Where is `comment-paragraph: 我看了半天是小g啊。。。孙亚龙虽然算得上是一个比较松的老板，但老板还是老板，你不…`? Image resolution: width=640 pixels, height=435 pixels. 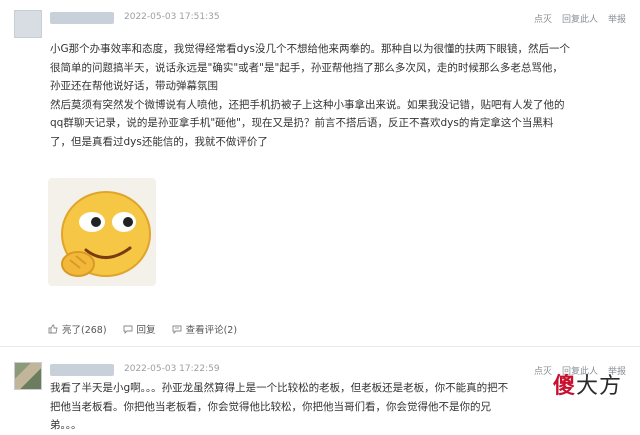
comment-paragraph: 我看了半天是小g啊。。。孙亚龙虽然算得上是一个比较松的老板，但老板还是老板，你不… is located at coordinates (279, 406).